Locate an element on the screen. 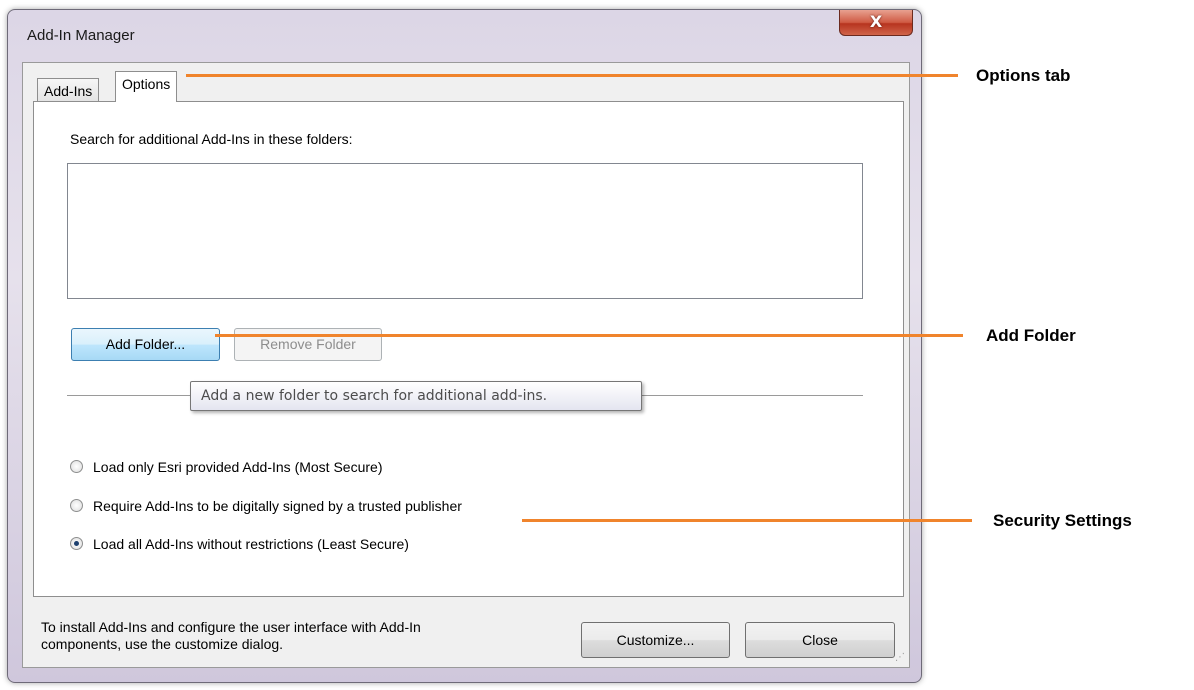 This screenshot has height=690, width=1194. security-settings-callout-label: Security Settings is located at coordinates (1062, 520).